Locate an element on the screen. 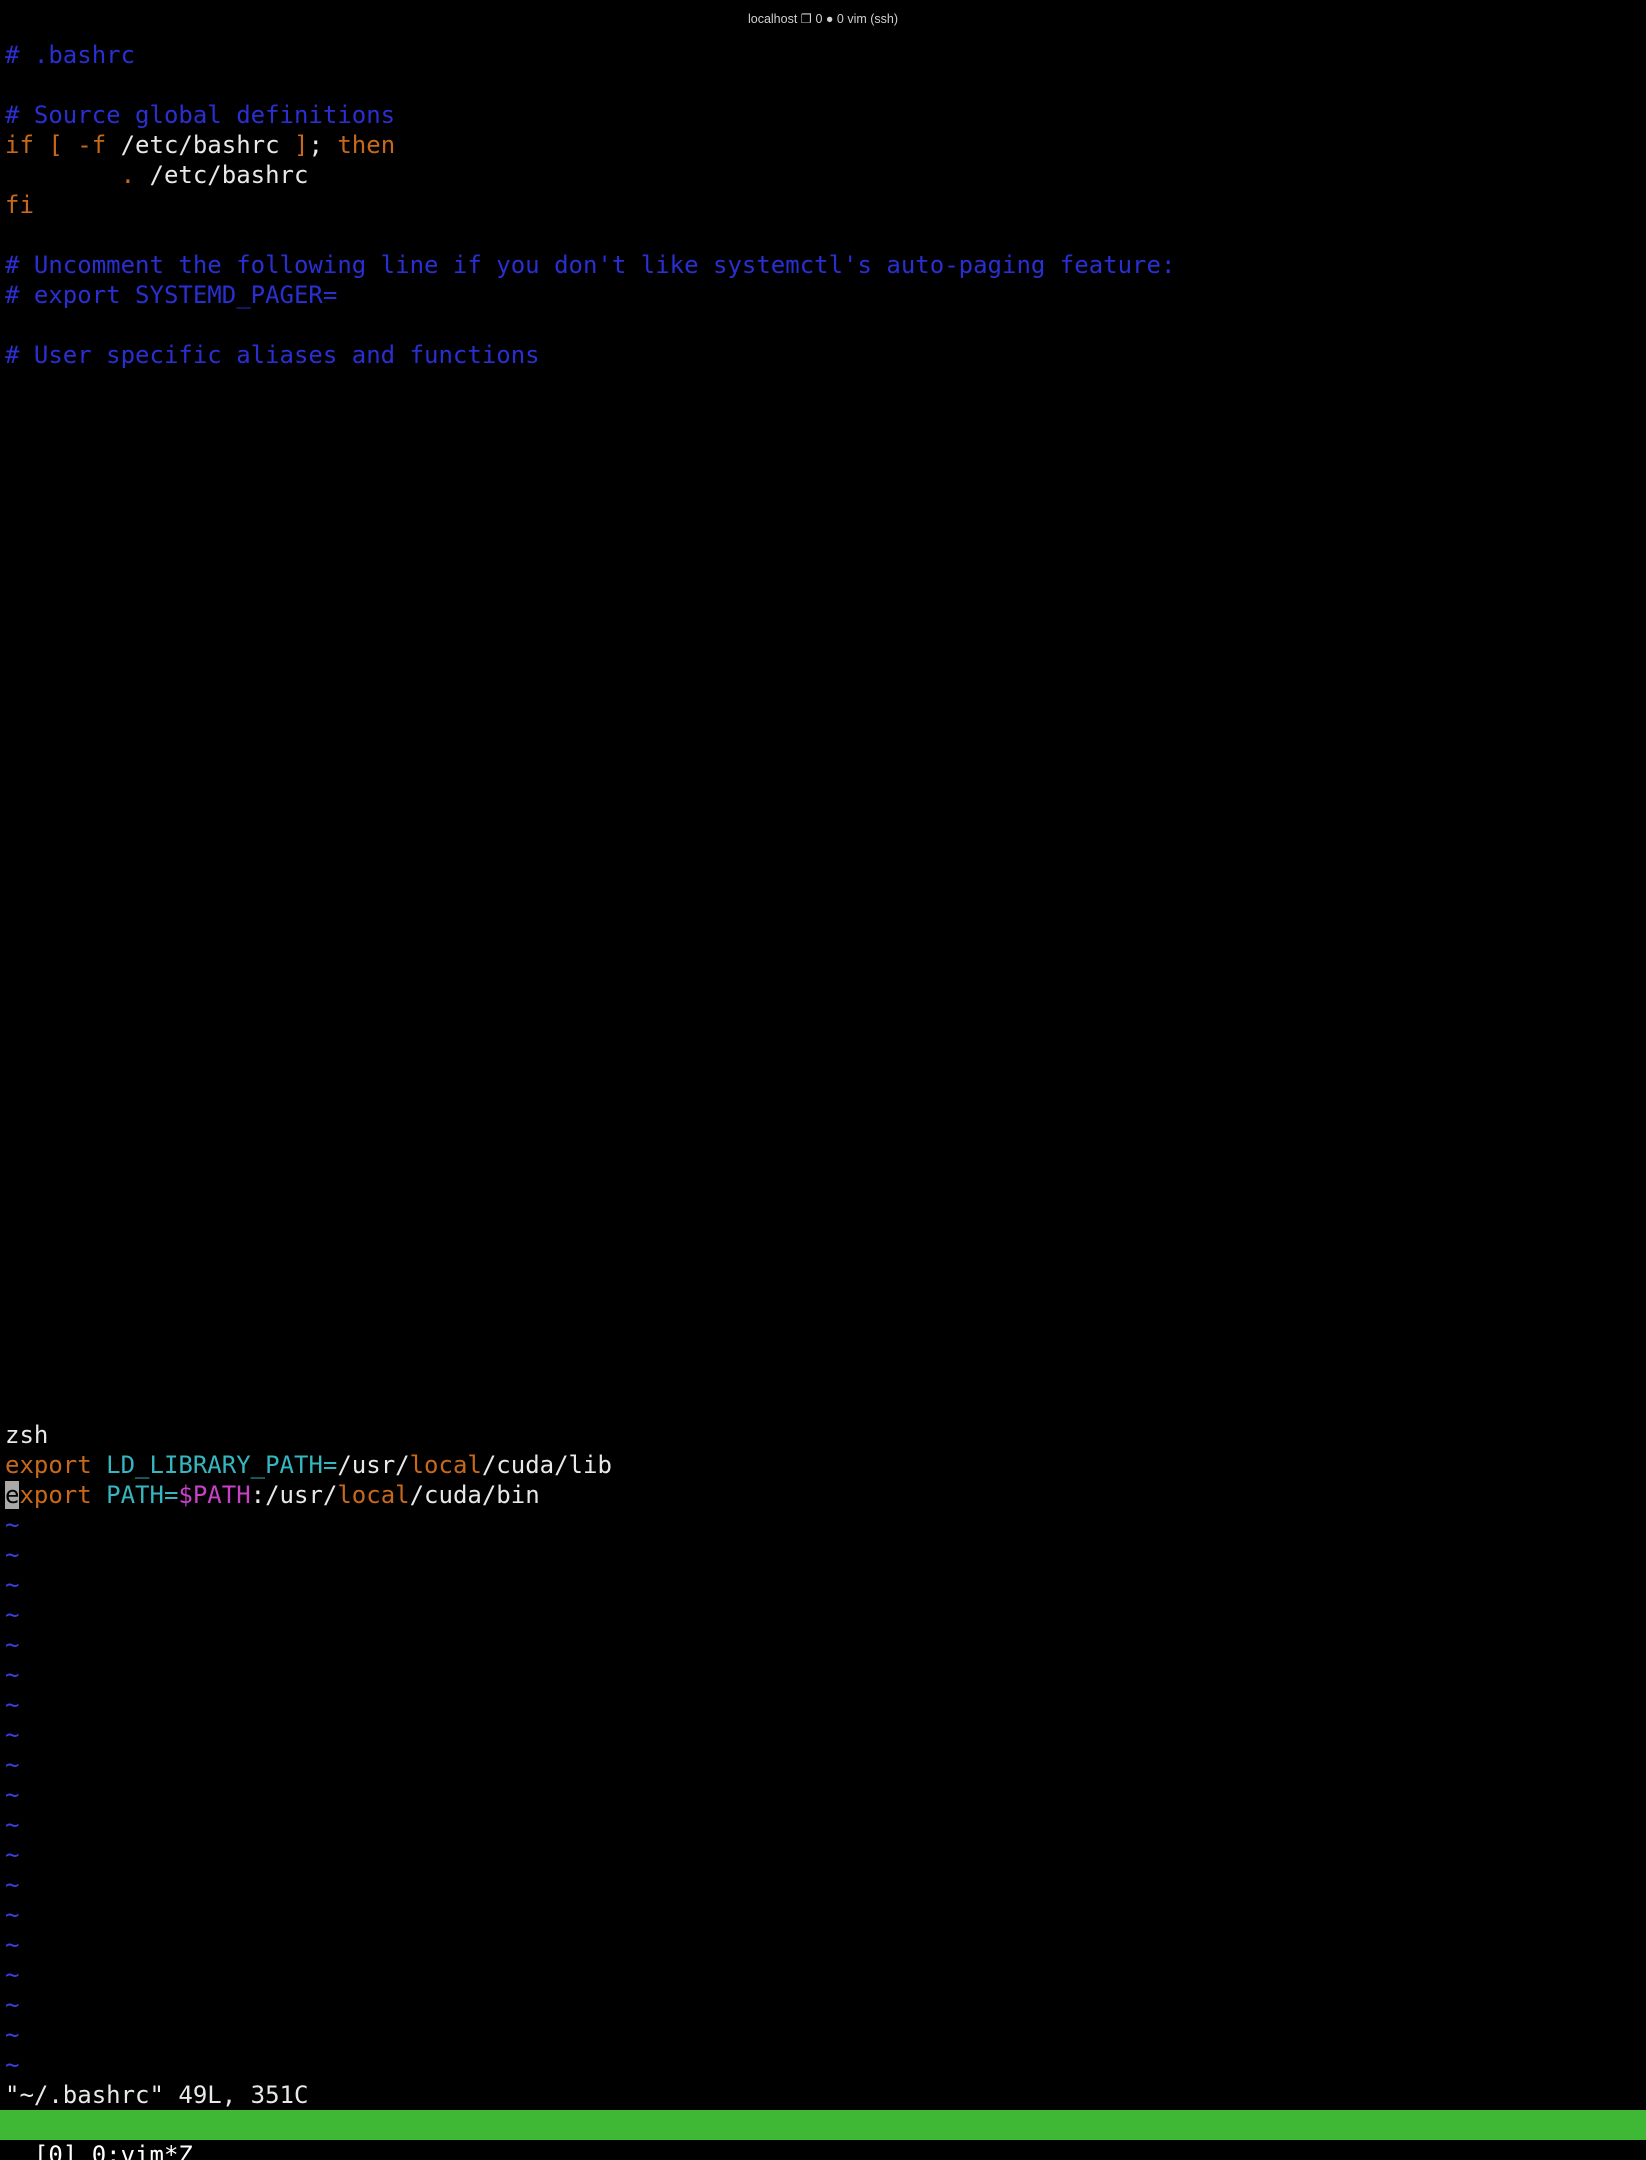 This screenshot has height=2160, width=1646. code-token: then is located at coordinates (366, 145).